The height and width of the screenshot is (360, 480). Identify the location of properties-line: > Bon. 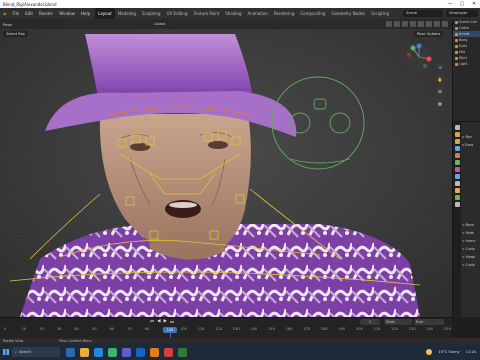
(471, 137).